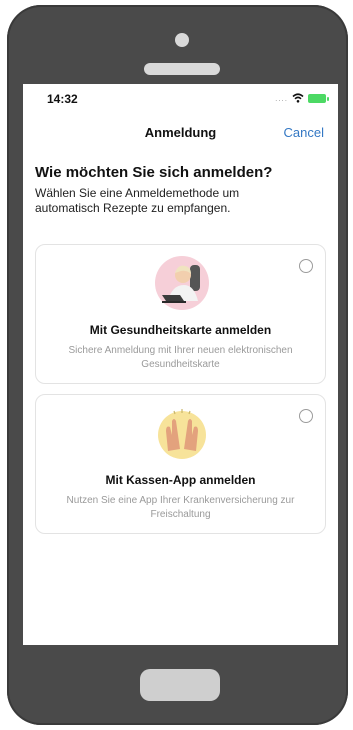  What do you see at coordinates (304, 132) in the screenshot?
I see `cancel-button: Cancel` at bounding box center [304, 132].